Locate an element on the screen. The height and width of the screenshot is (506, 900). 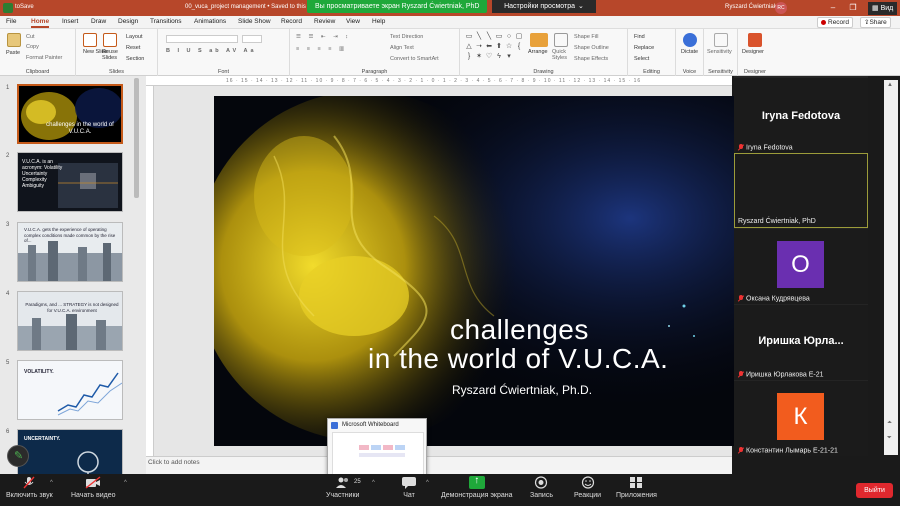
participant-tile: О Оксана Кудрявцева is located at coordinates (801, 266).